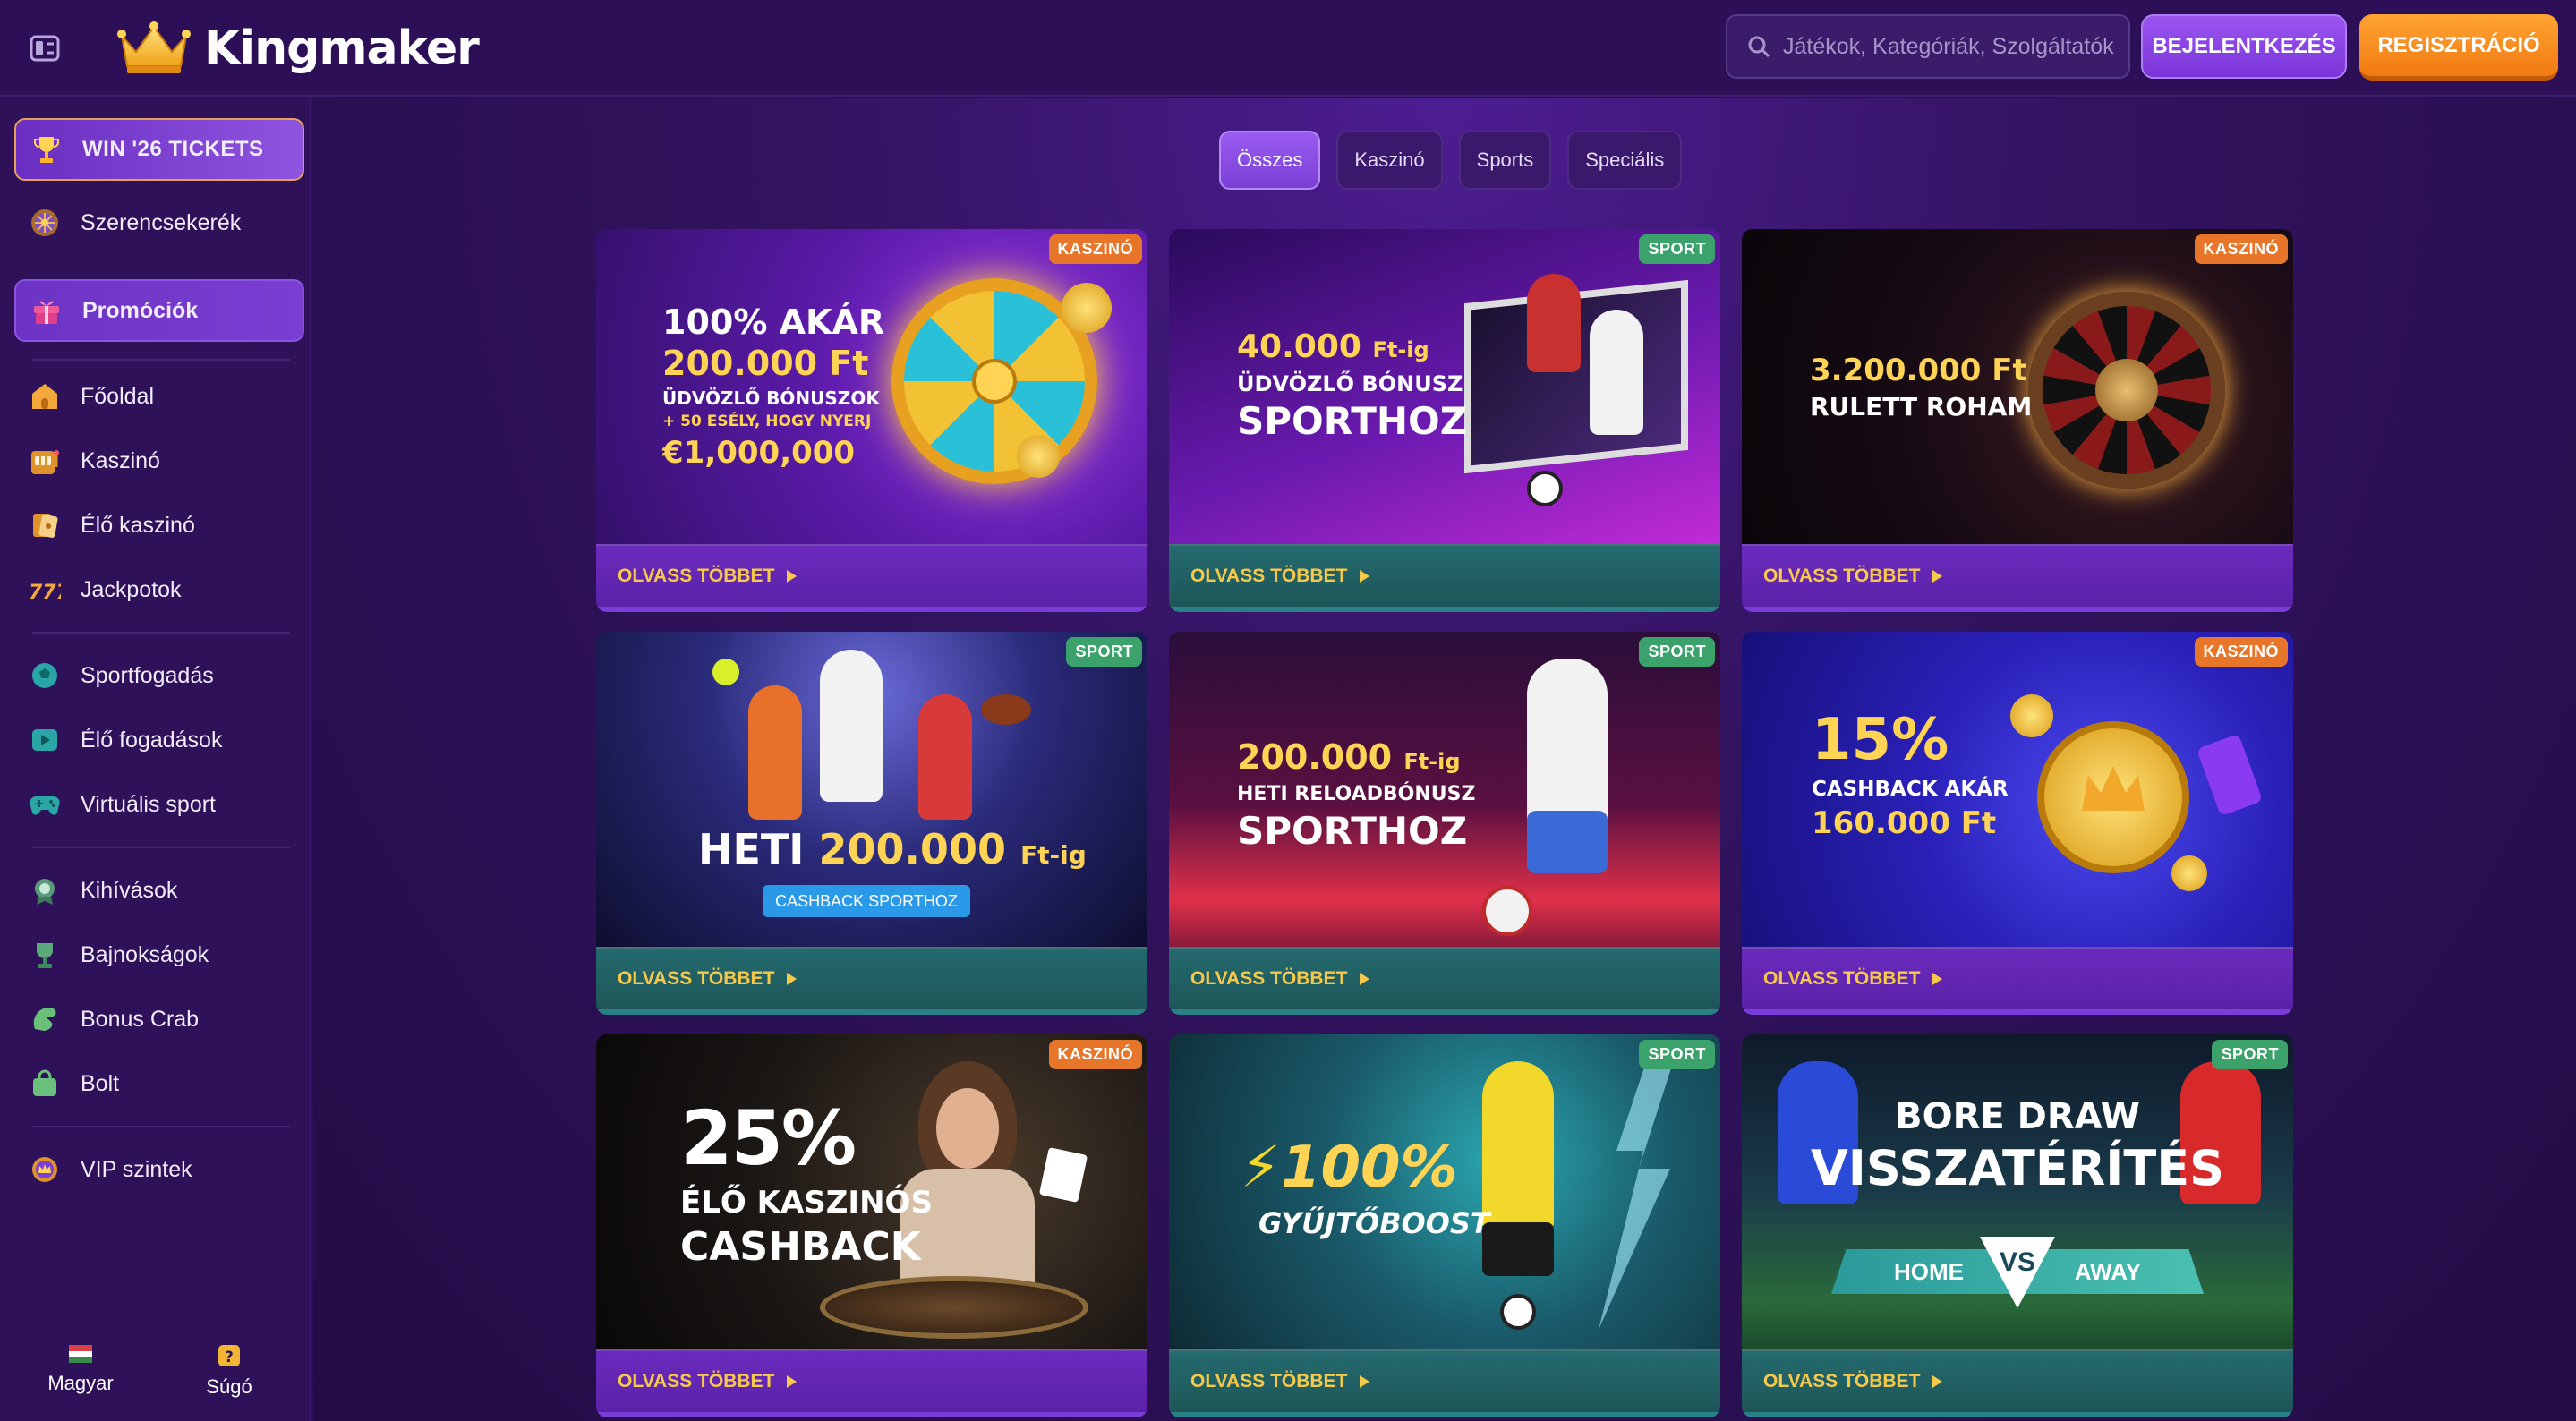 The height and width of the screenshot is (1421, 2576). I want to click on roulette-hub, so click(2126, 390).